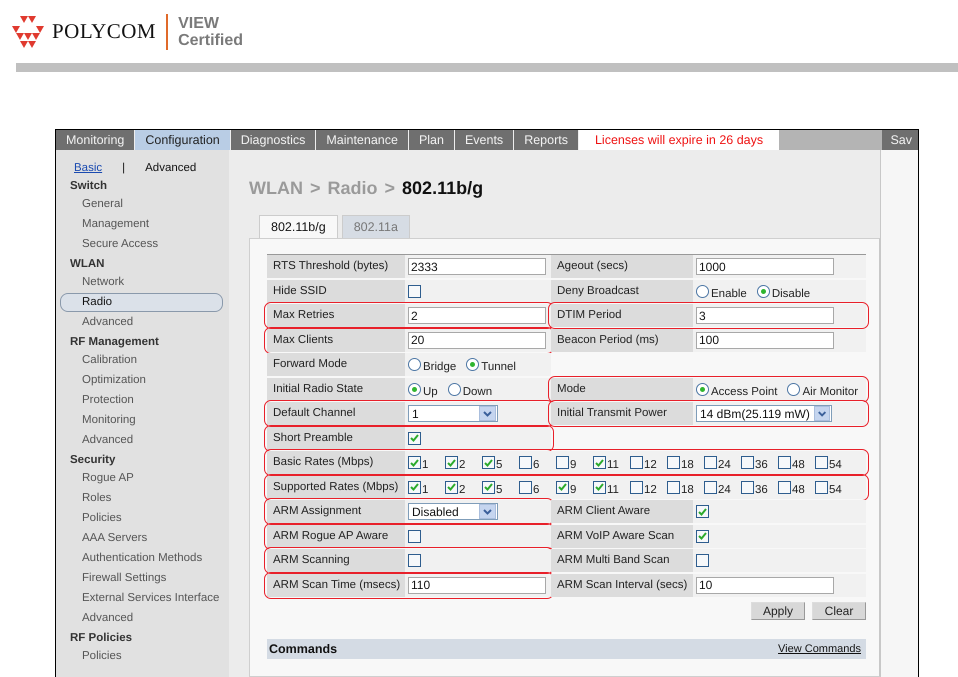  What do you see at coordinates (765, 315) in the screenshot?
I see `text-field: 3` at bounding box center [765, 315].